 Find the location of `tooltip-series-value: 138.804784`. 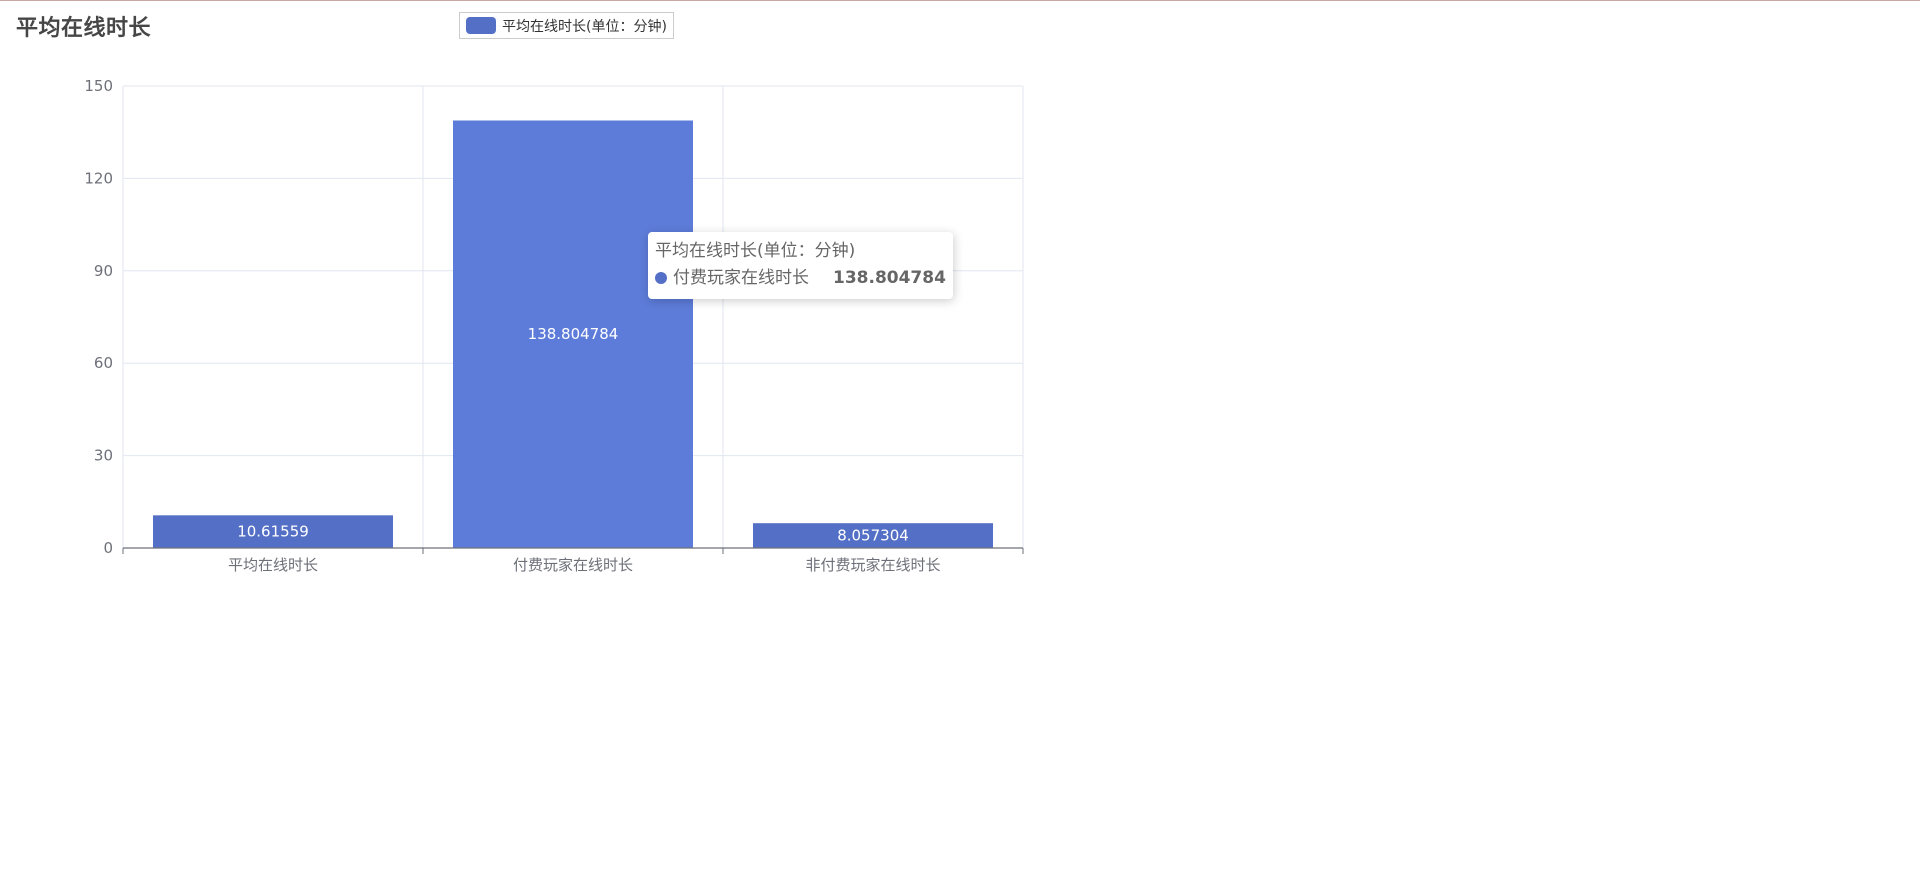

tooltip-series-value: 138.804784 is located at coordinates (889, 278).